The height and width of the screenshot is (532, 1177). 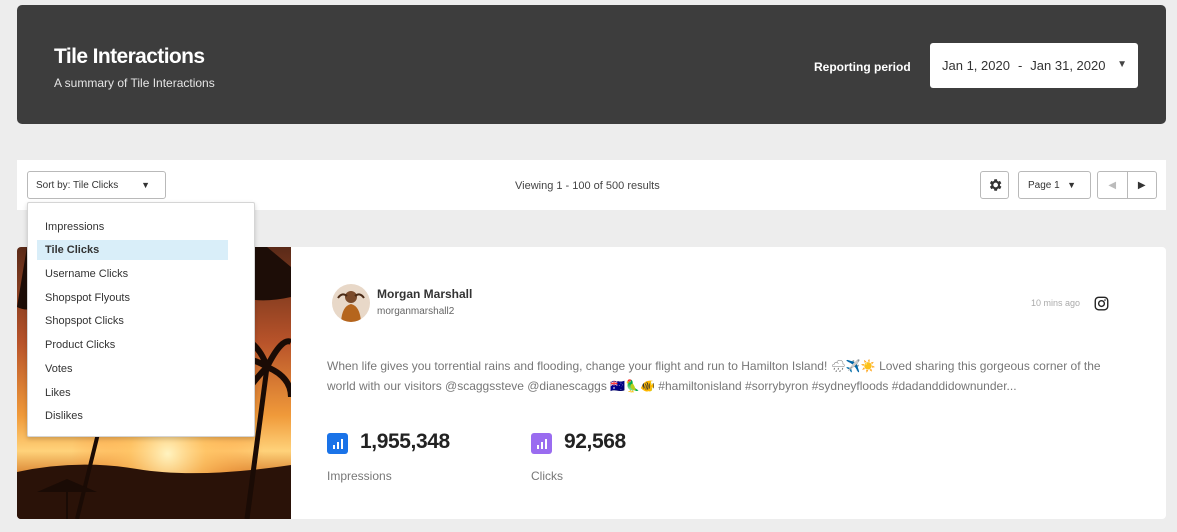 What do you see at coordinates (132, 369) in the screenshot?
I see `sort-option-votes: Votes` at bounding box center [132, 369].